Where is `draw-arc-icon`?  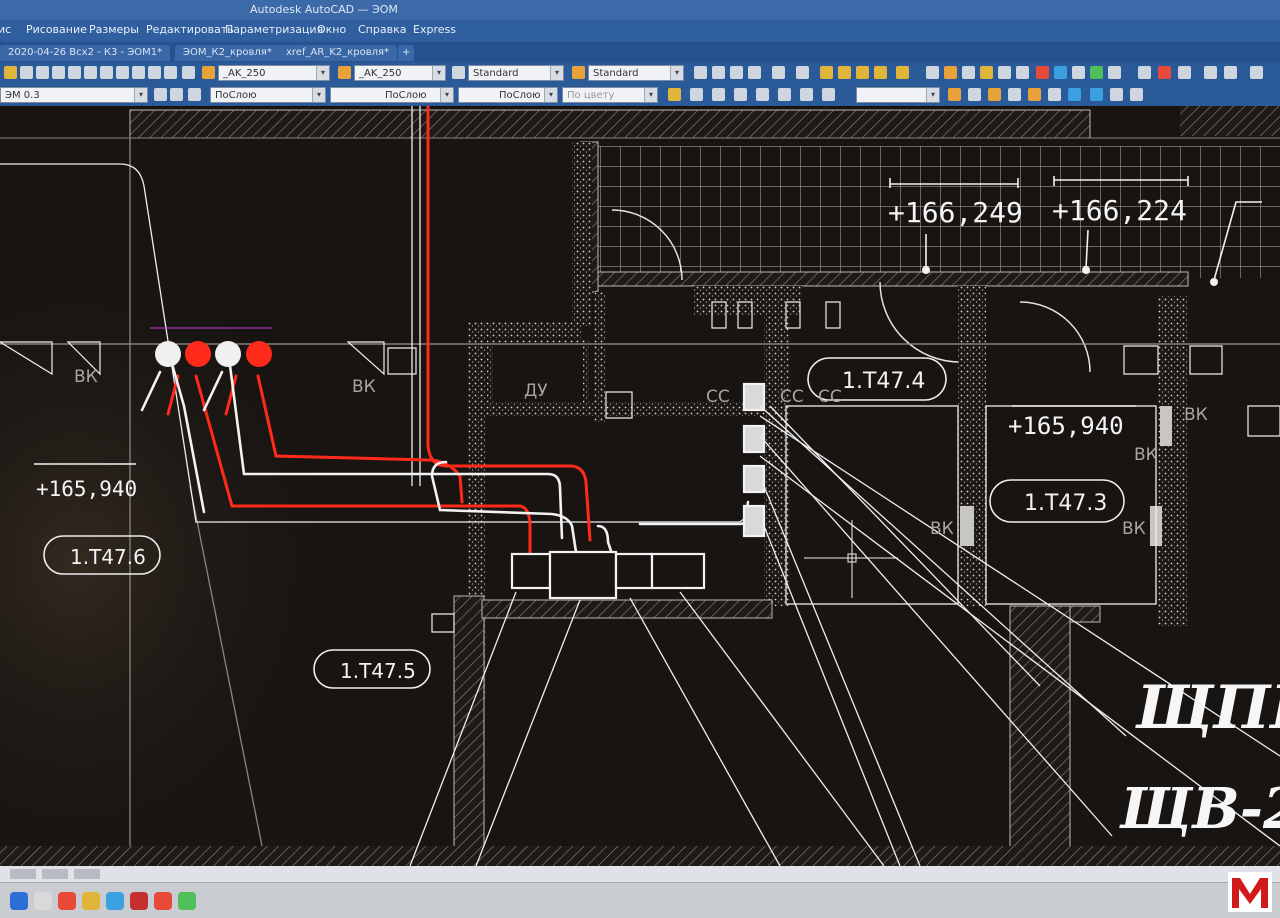 draw-arc-icon is located at coordinates (754, 72).